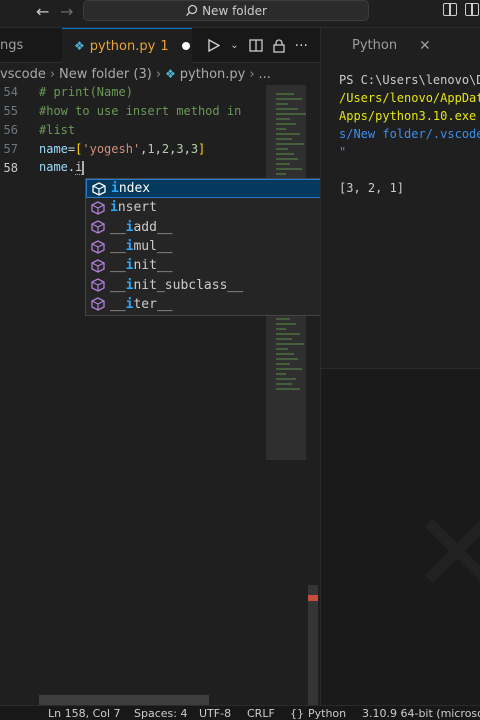 This screenshot has width=480, height=720. I want to click on arrow-right-icon: →, so click(66, 11).